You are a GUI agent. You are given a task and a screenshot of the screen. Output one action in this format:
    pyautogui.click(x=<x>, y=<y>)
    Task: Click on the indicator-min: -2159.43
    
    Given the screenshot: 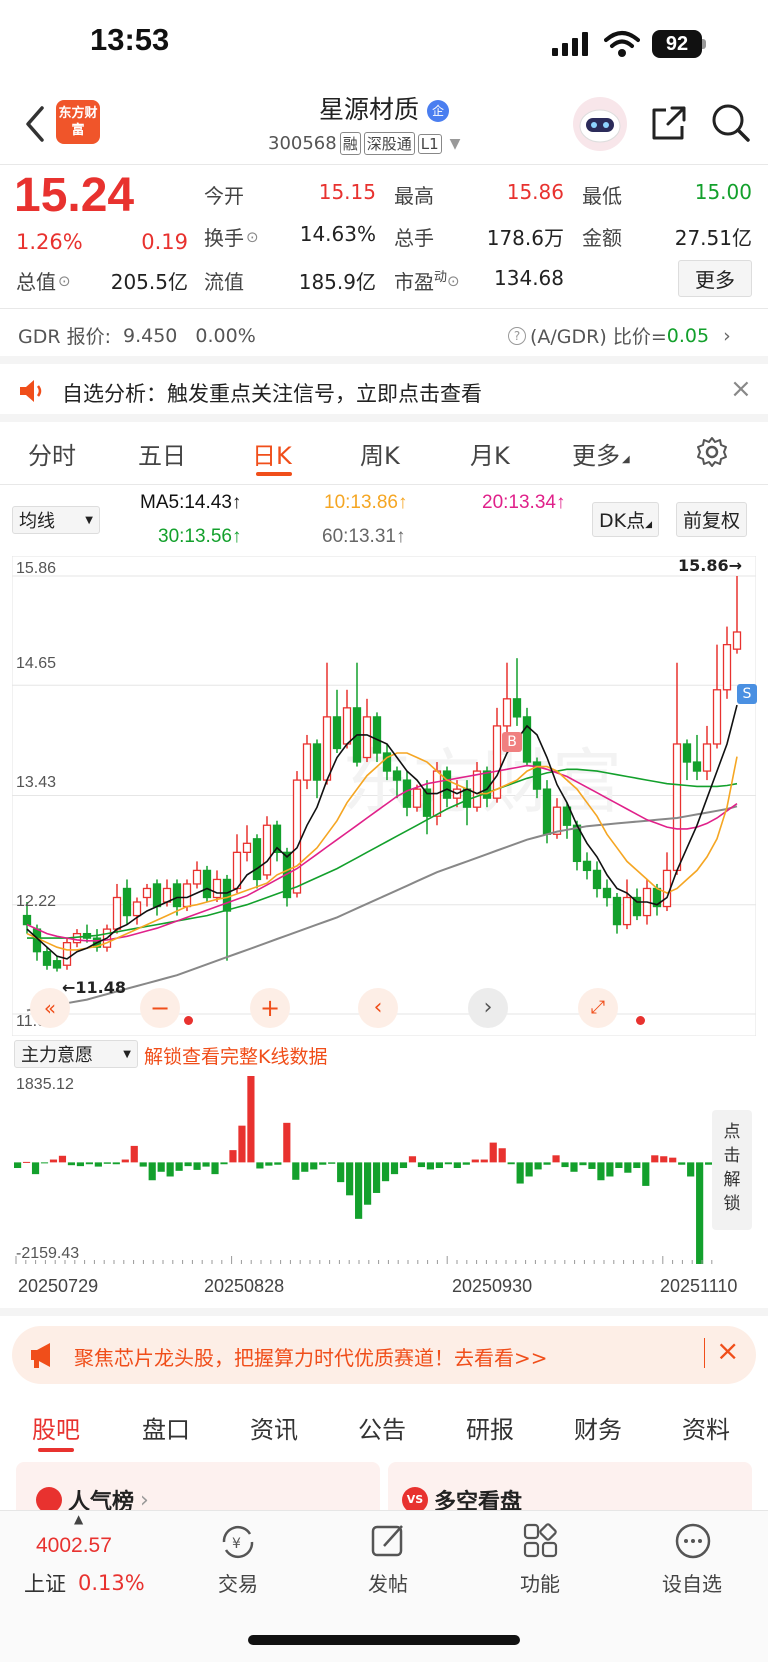 What is the action you would take?
    pyautogui.click(x=48, y=1253)
    